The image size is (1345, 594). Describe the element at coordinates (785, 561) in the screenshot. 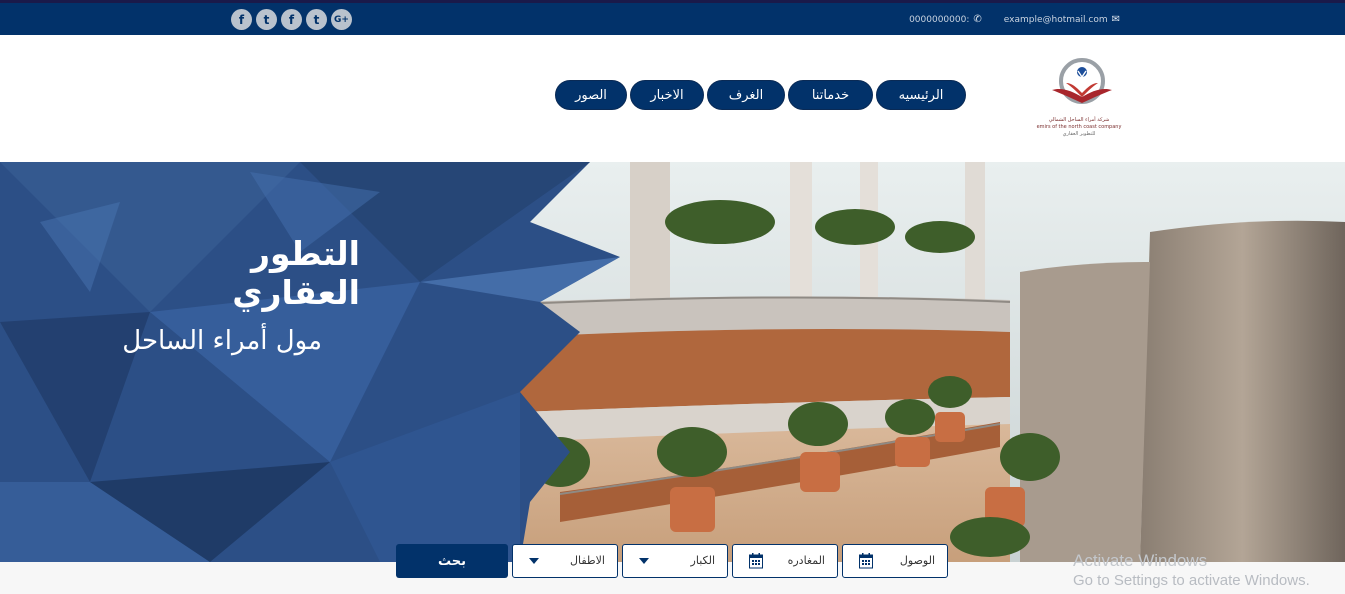

I see `departure-date-field: المغادره` at that location.